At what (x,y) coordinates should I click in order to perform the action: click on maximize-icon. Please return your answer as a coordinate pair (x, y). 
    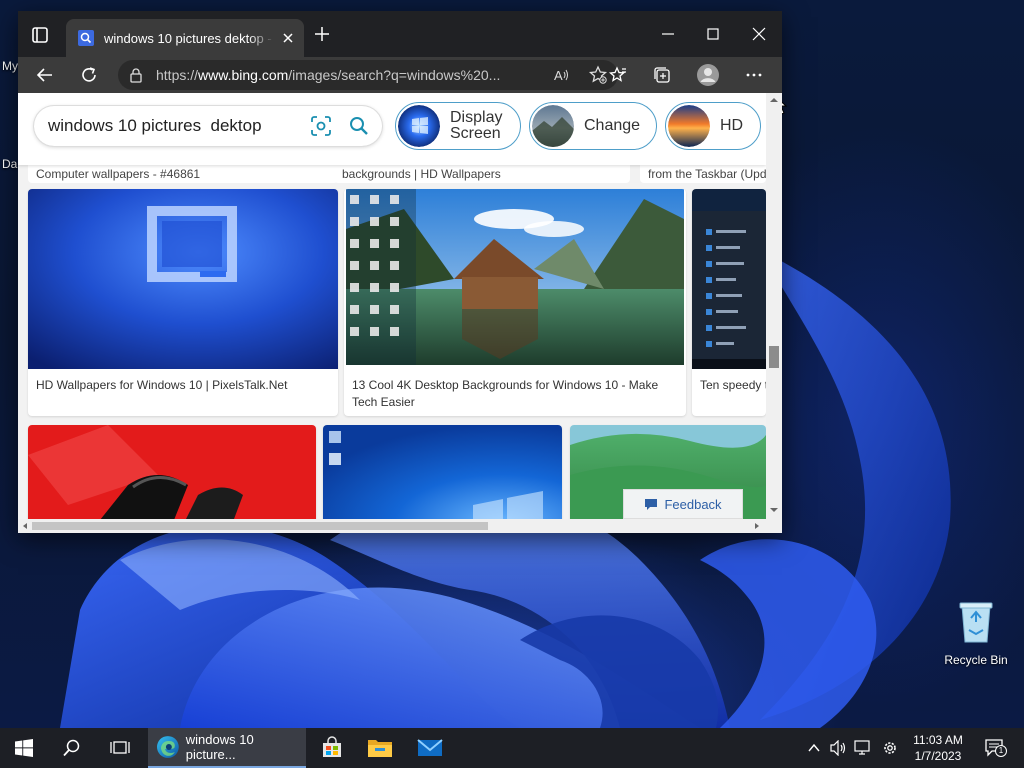
    Looking at the image, I should click on (713, 34).